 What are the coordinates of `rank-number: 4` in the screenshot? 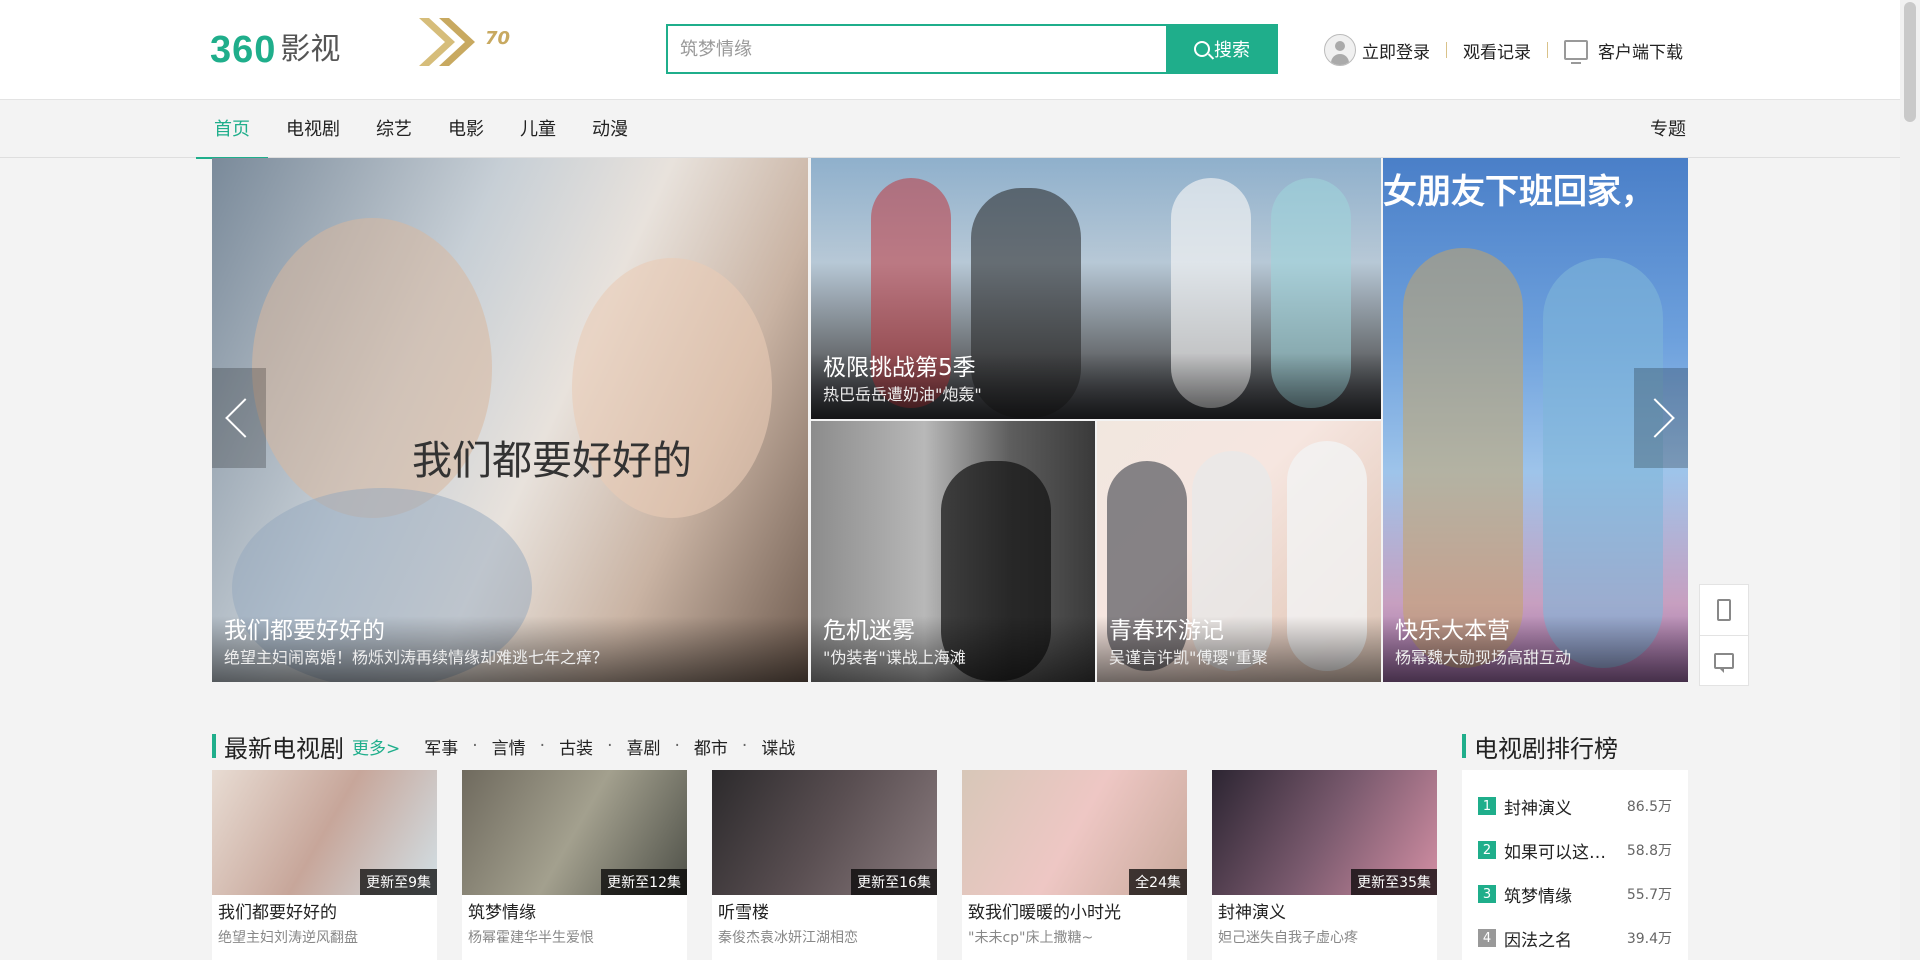 It's located at (1487, 938).